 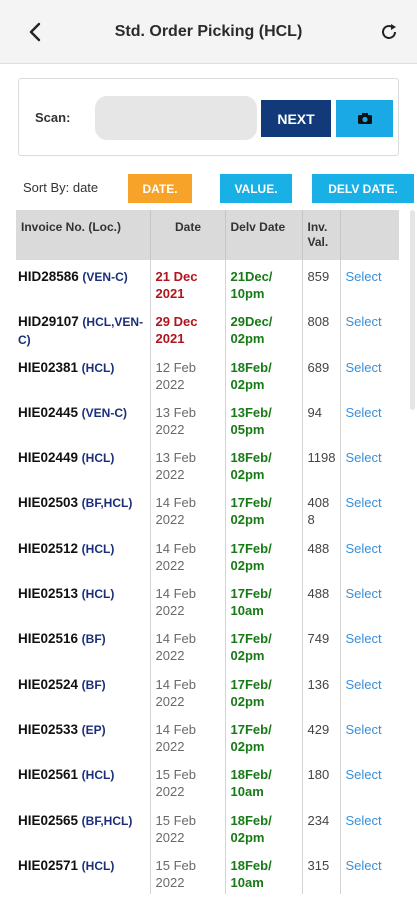 I want to click on invoice-date: 29 Dec 2021, so click(x=176, y=330).